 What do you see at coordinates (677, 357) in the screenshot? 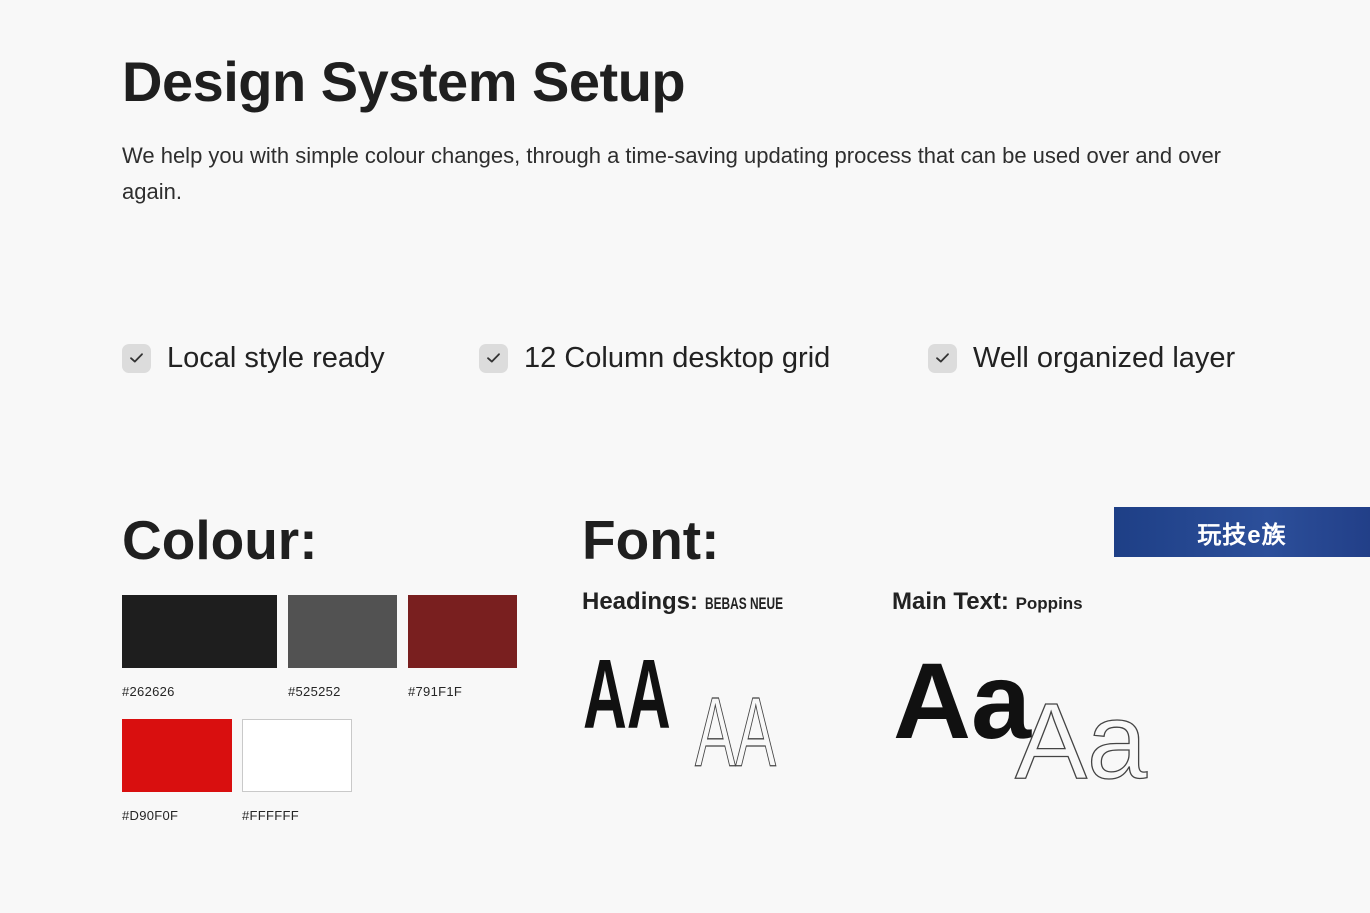
I see `feature-label: 12 Column desktop grid` at bounding box center [677, 357].